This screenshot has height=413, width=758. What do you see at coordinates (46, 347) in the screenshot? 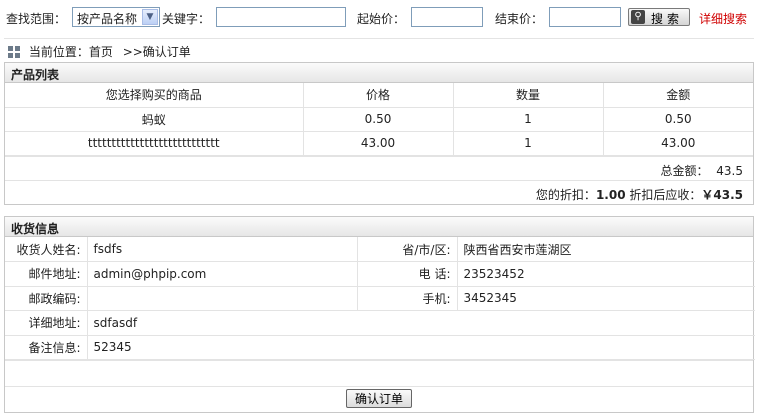
I see `note-label: 备注信息:` at bounding box center [46, 347].